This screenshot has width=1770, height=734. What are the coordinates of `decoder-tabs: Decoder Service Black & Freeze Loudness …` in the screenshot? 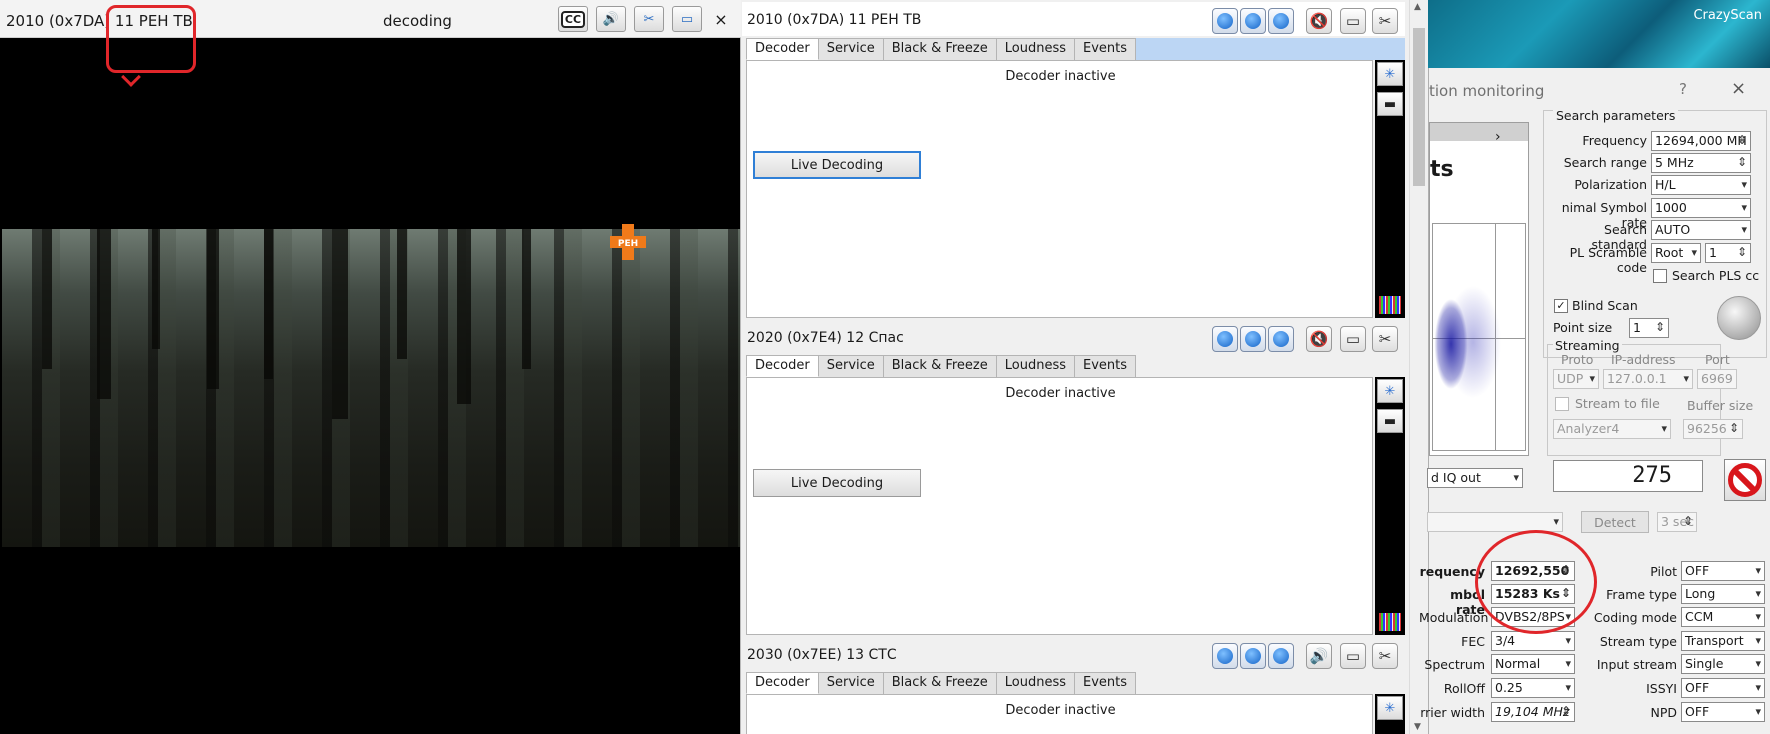 It's located at (1075, 49).